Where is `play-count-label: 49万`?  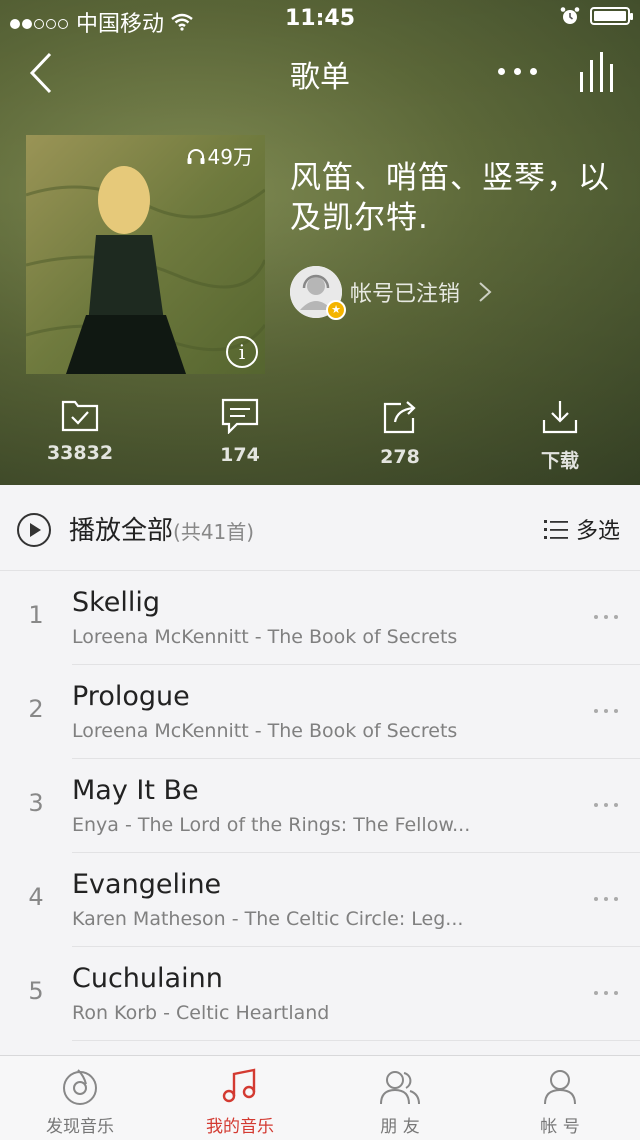
play-count-label: 49万 is located at coordinates (230, 157).